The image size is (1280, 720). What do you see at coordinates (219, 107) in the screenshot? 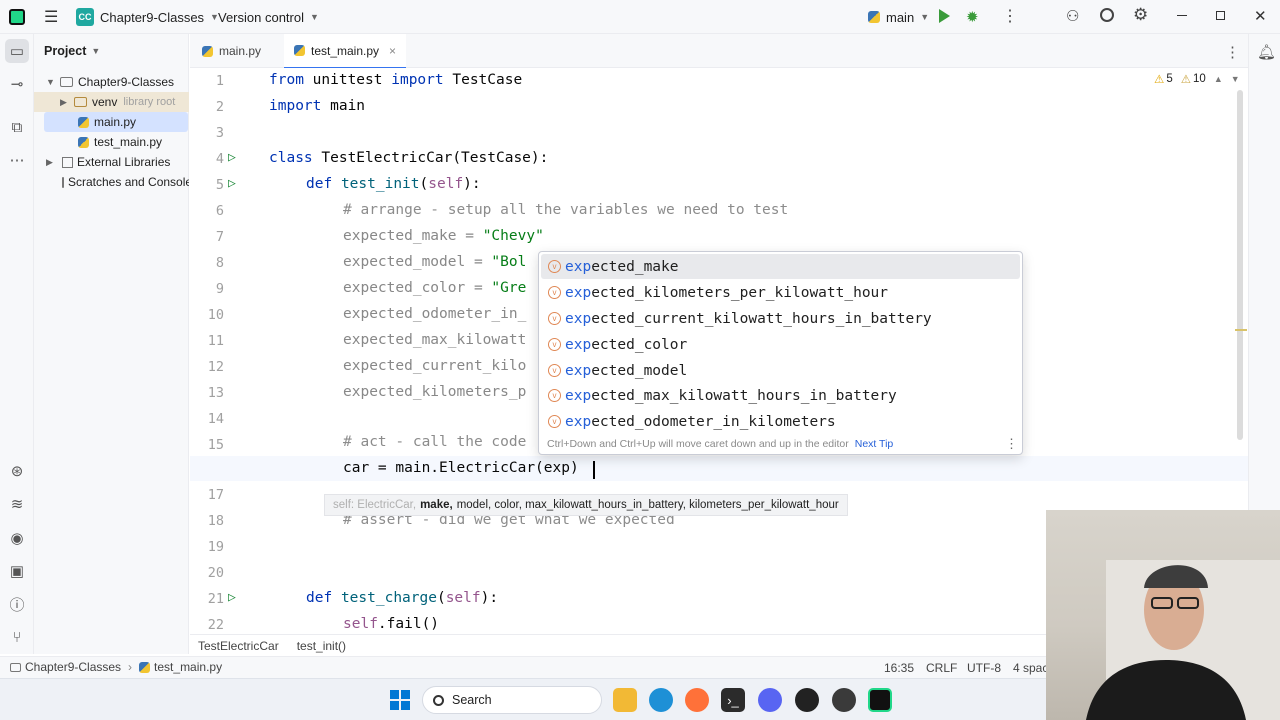
I see `line-number: 2` at bounding box center [219, 107].